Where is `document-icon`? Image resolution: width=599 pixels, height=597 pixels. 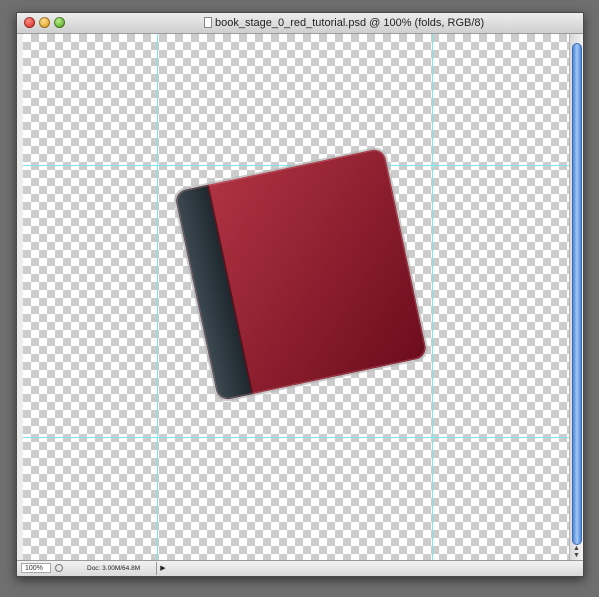 document-icon is located at coordinates (208, 22).